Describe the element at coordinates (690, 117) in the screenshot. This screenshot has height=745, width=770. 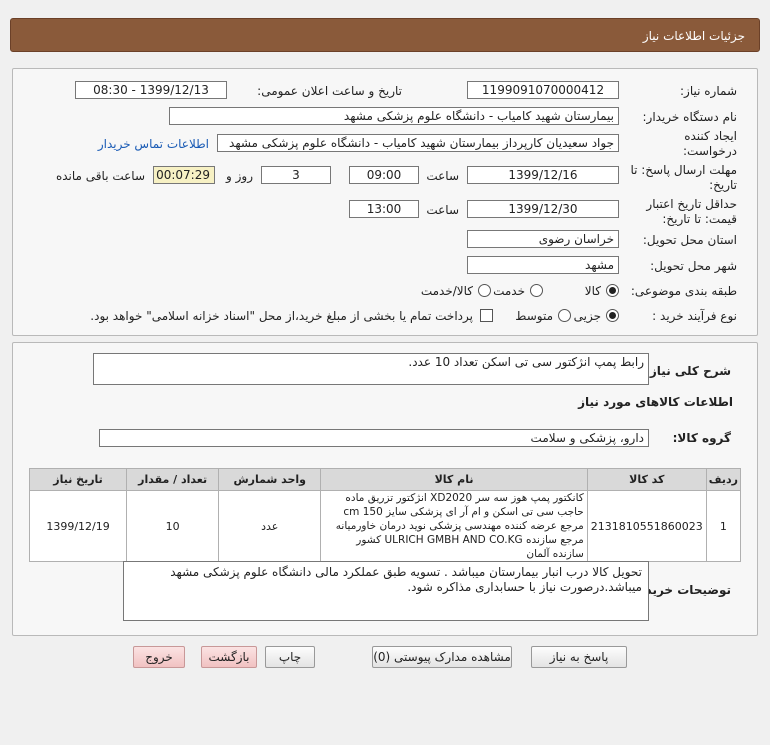
I see `buyer-org-label: نام دستگاه خریدار:` at that location.